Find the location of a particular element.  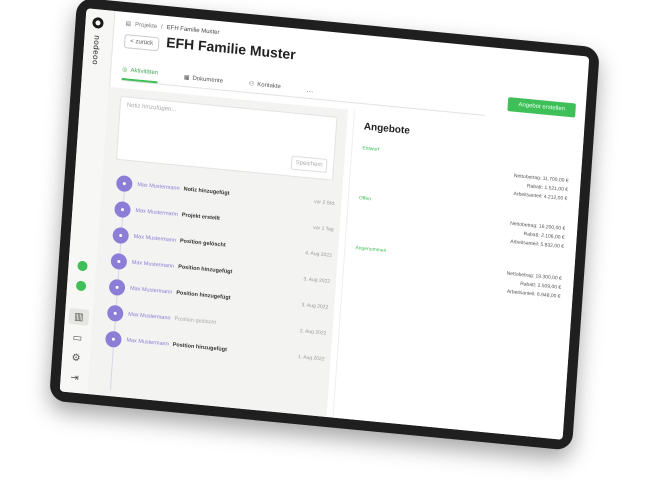

offer-status-tag: Angenommen is located at coordinates (370, 249).